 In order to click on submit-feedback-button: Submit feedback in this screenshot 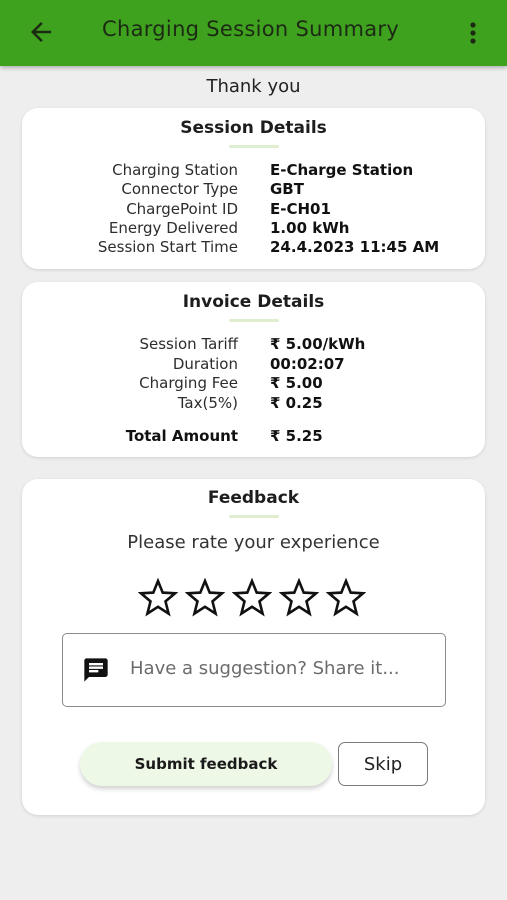, I will do `click(206, 764)`.